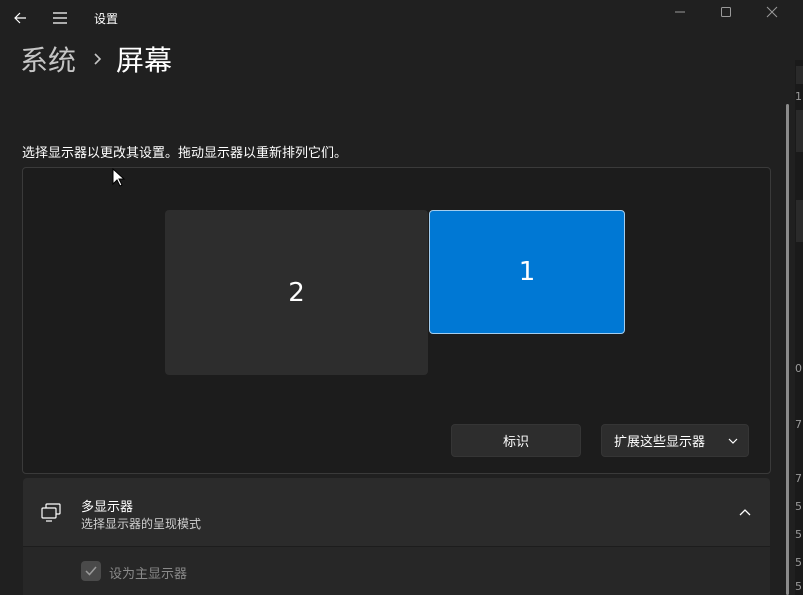 This screenshot has width=803, height=595. Describe the element at coordinates (144, 60) in the screenshot. I see `page-title: 屏幕` at that location.